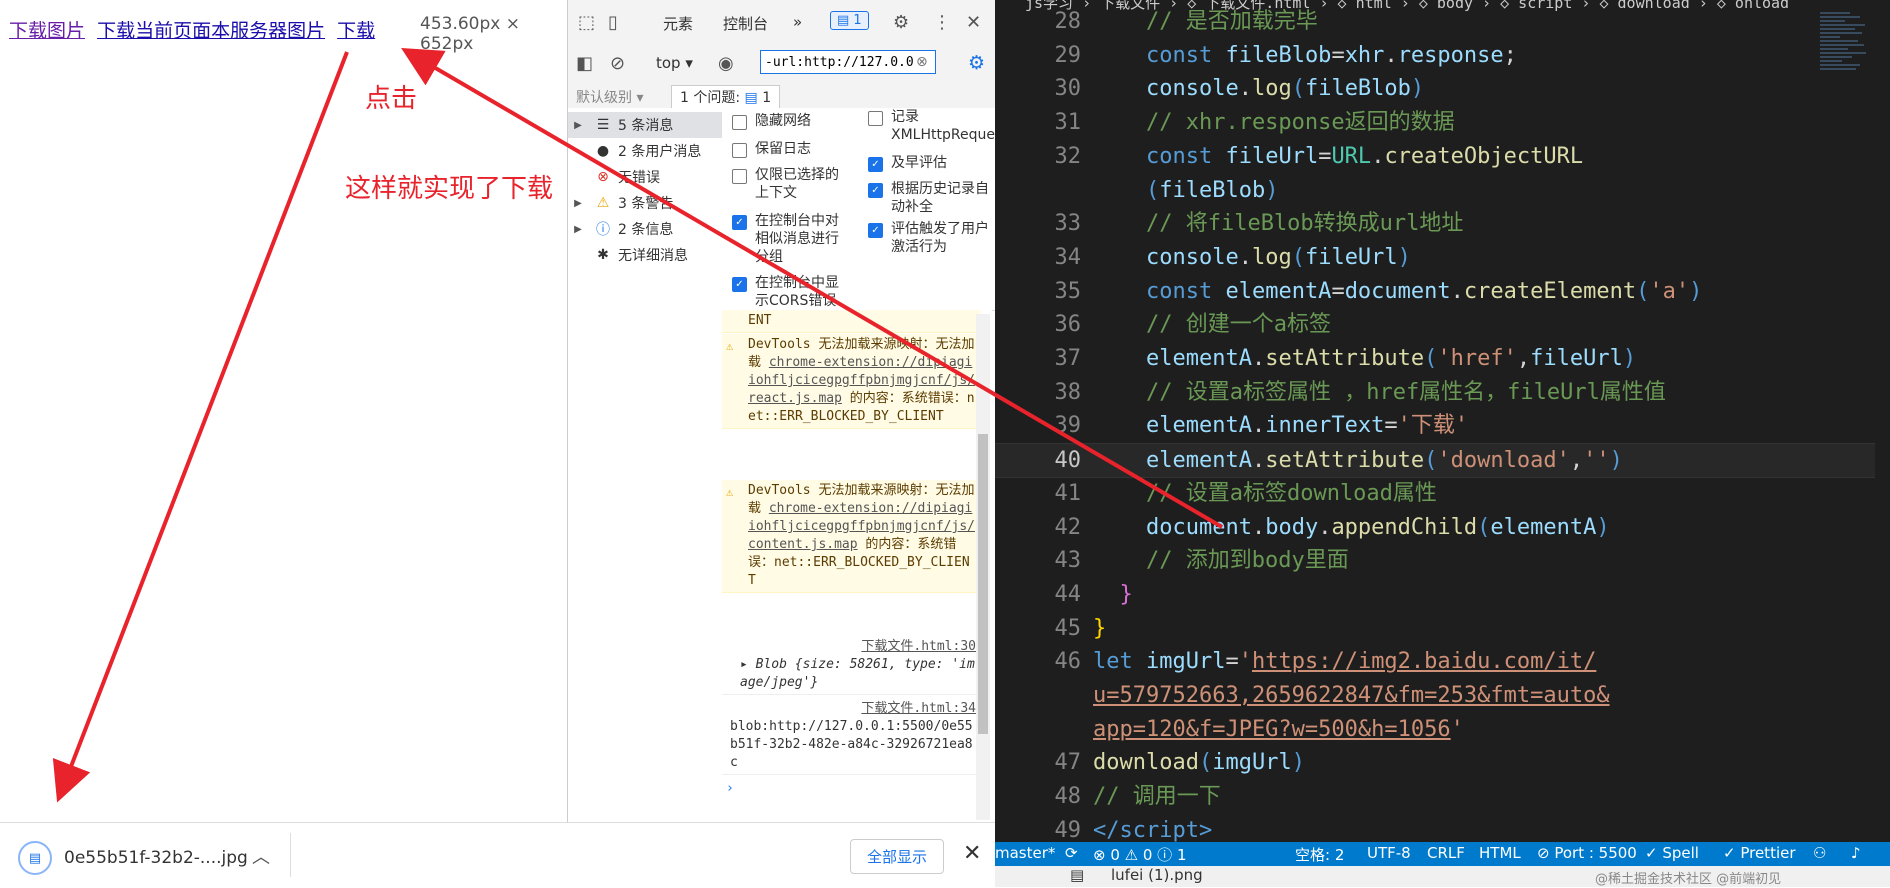 The image size is (1890, 888). I want to click on code-line: 40 elementA.setAttribute('download',''), so click(1435, 461).